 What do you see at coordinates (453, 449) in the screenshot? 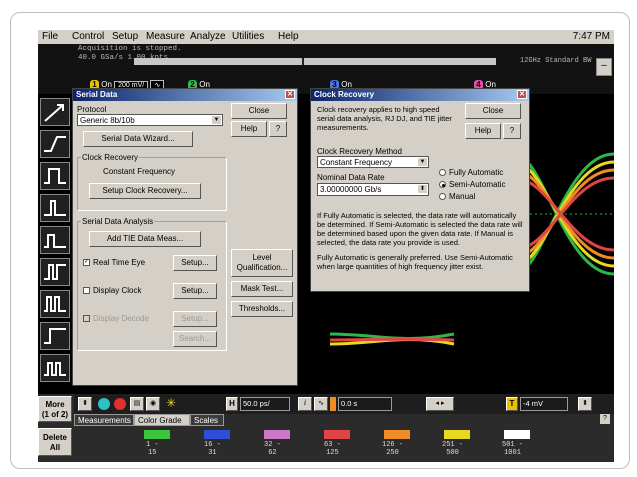
I see `color-grade-range-6: 251 - 500` at bounding box center [453, 449].